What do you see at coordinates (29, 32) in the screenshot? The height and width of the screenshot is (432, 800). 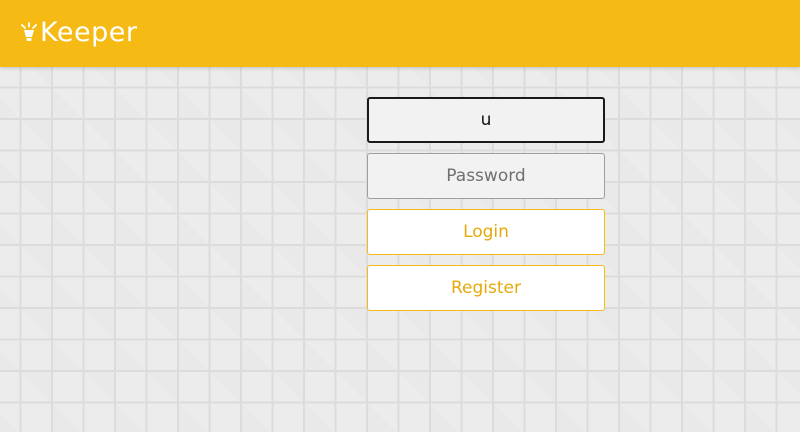 I see `lamp-icon` at bounding box center [29, 32].